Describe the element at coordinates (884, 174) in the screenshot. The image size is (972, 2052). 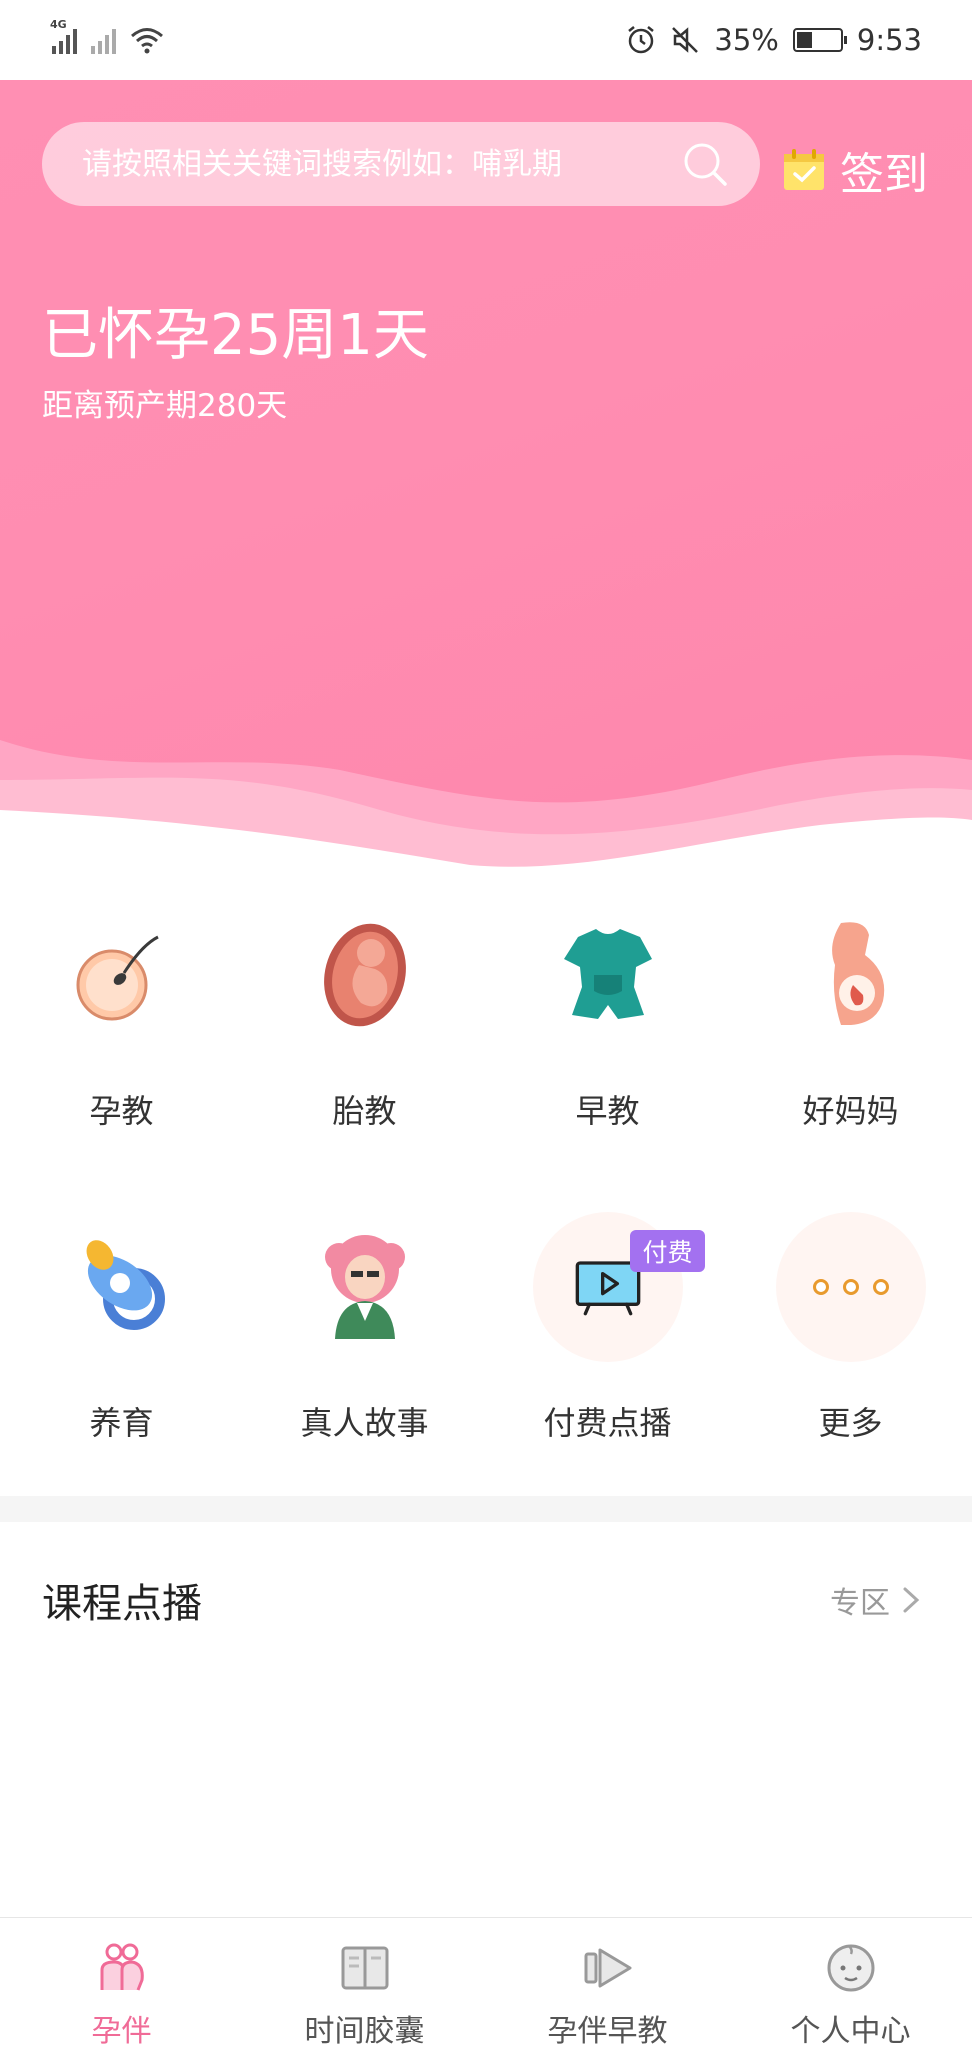
I see `checkin-label: 签到` at that location.